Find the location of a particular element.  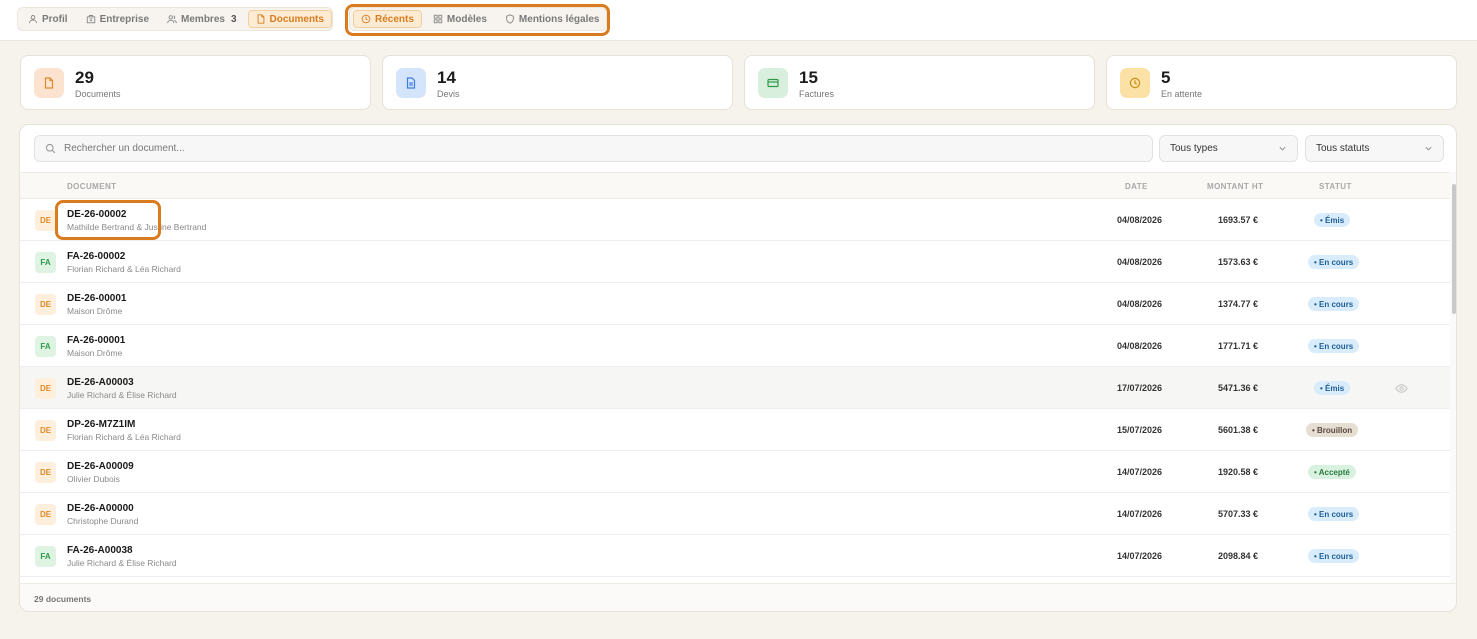

eye-icon is located at coordinates (1401, 388).